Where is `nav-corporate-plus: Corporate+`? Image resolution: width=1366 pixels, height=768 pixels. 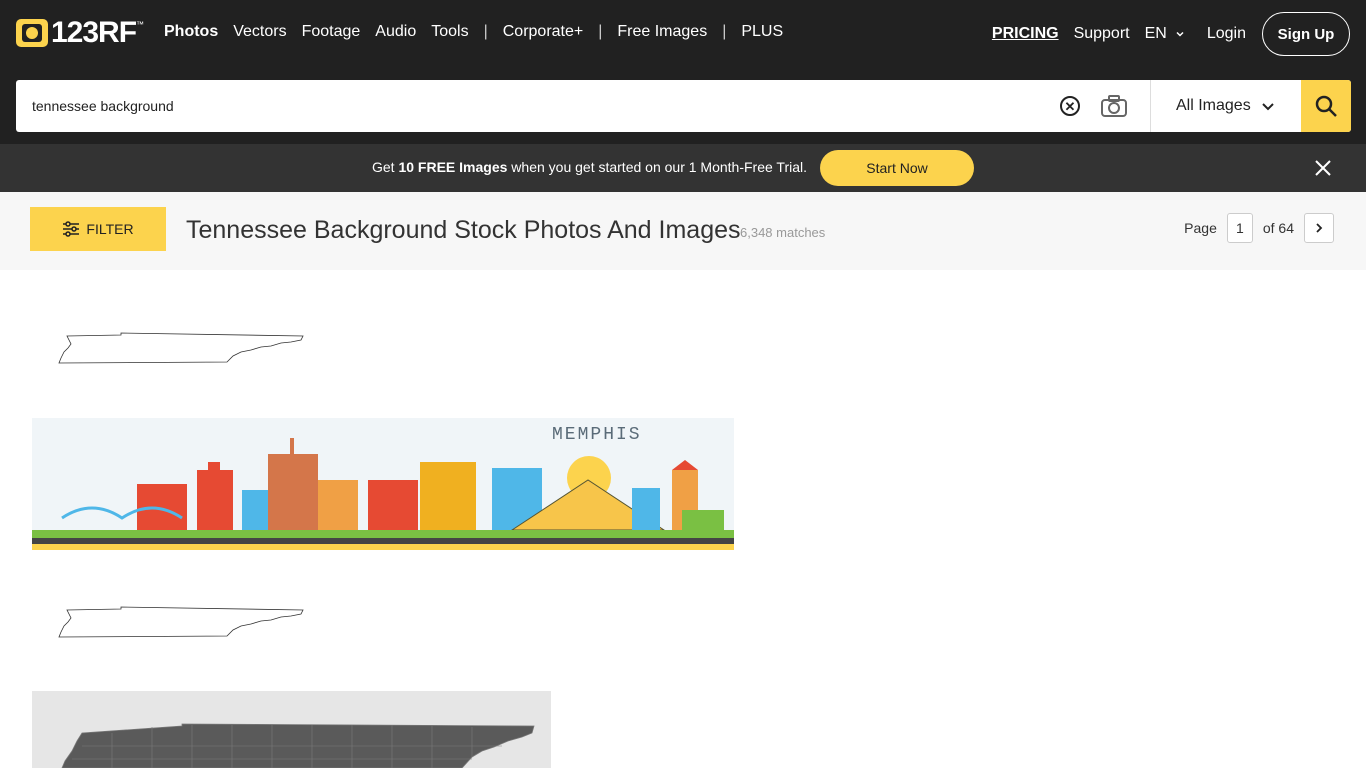 nav-corporate-plus: Corporate+ is located at coordinates (543, 32).